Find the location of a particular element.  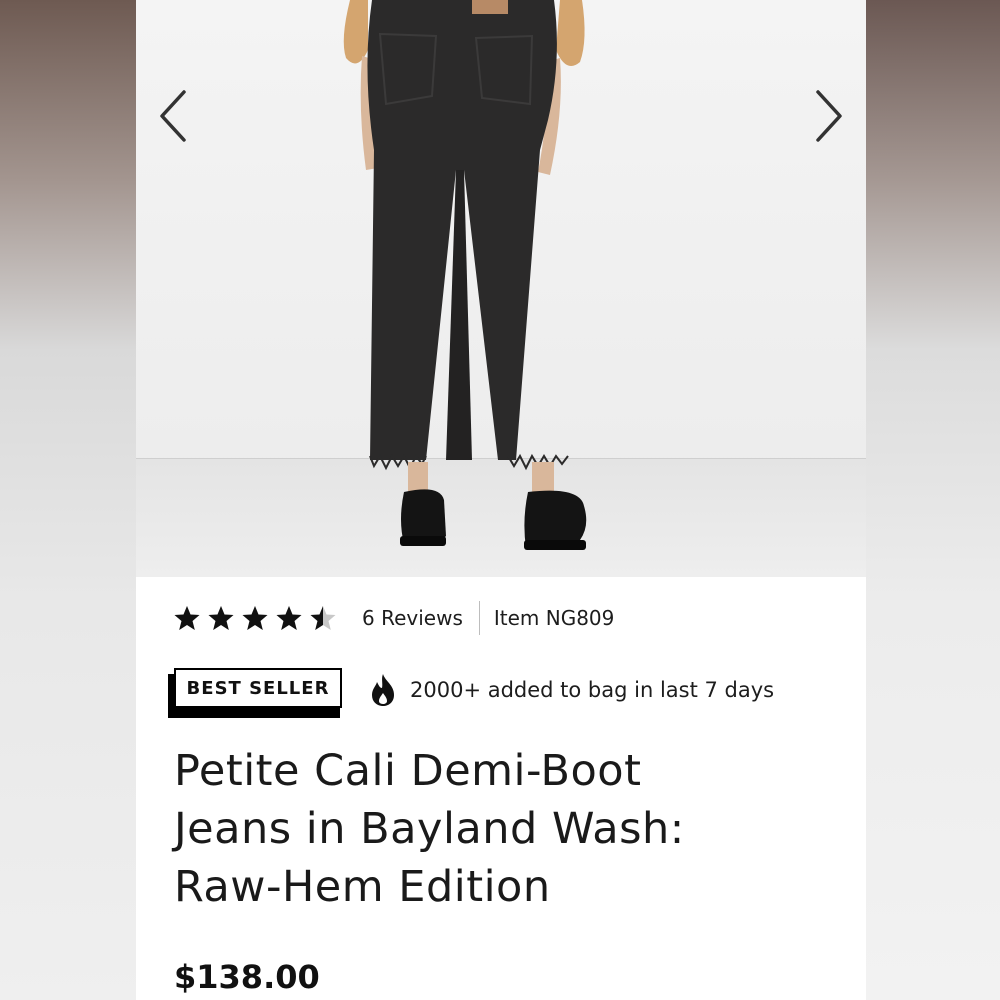

blurred-backdrop-left is located at coordinates (68, 500).